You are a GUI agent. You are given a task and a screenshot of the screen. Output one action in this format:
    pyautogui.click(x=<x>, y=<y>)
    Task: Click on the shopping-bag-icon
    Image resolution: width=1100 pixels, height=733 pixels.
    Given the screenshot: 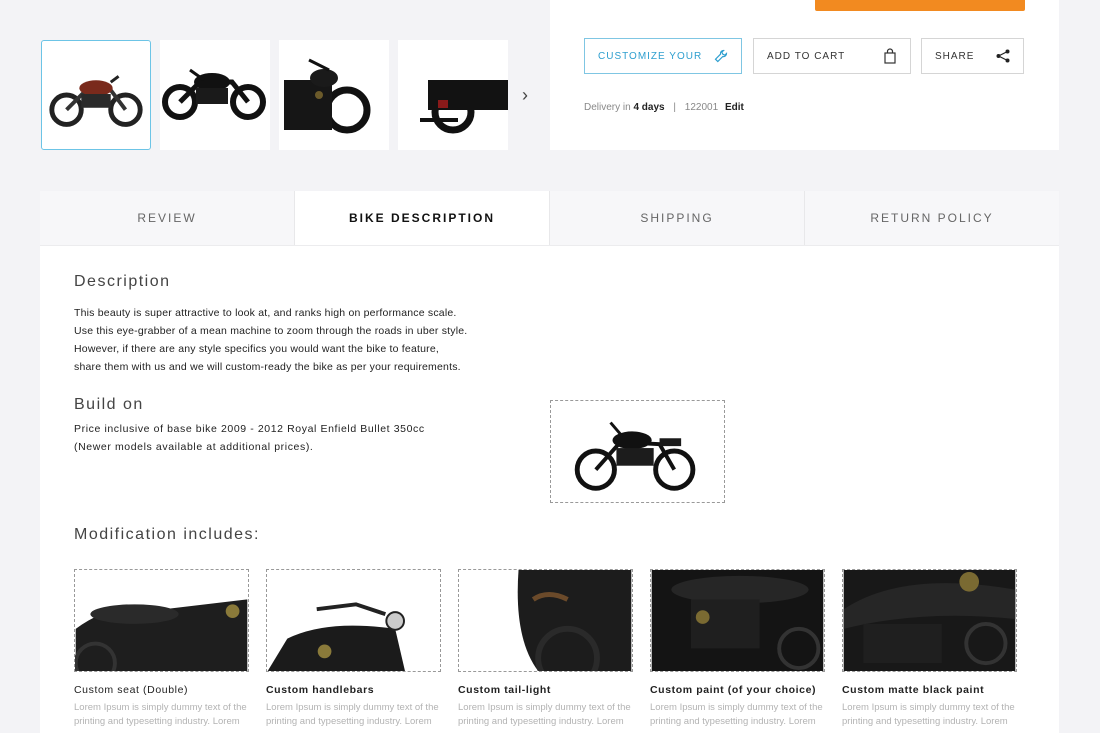 What is the action you would take?
    pyautogui.click(x=890, y=56)
    